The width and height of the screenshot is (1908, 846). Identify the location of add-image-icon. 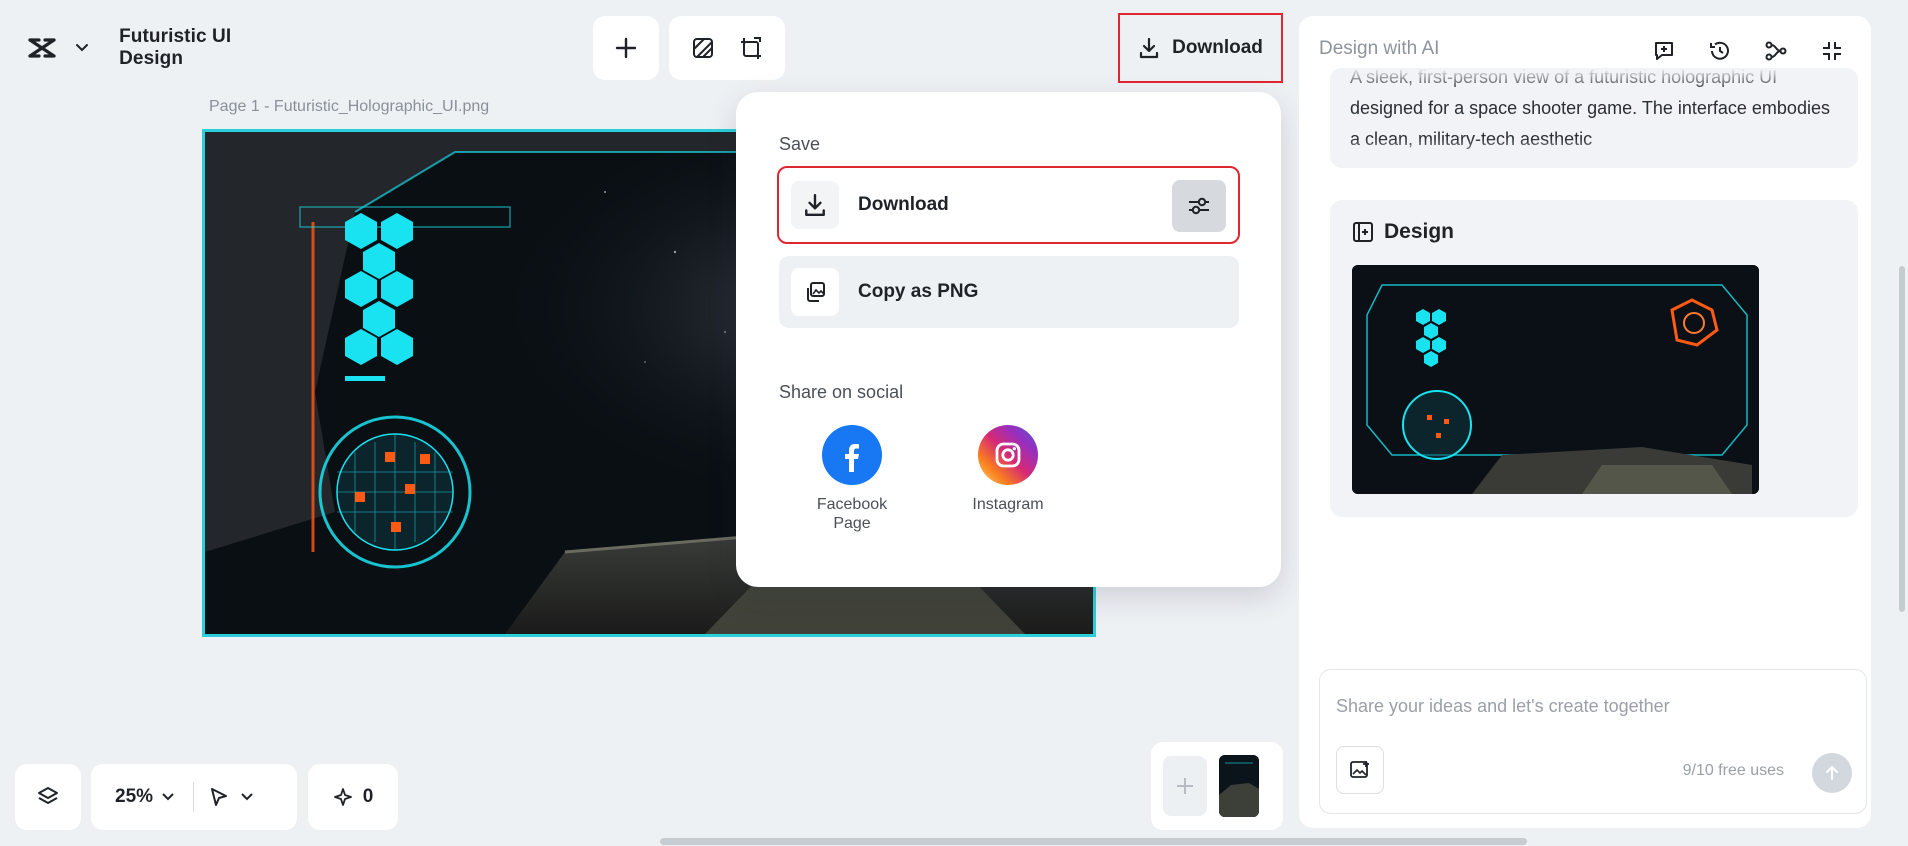
(1359, 769).